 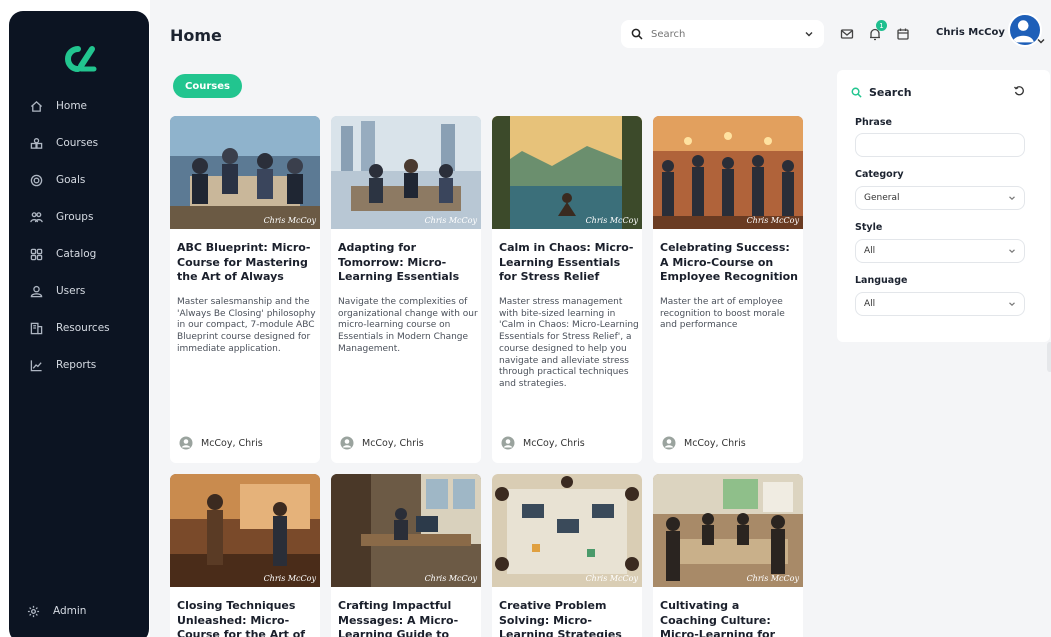 What do you see at coordinates (36, 106) in the screenshot?
I see `home-icon` at bounding box center [36, 106].